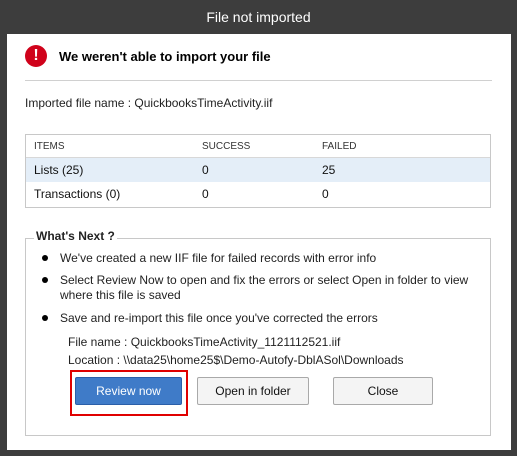  I want to click on exclamation-icon: !, so click(36, 56).